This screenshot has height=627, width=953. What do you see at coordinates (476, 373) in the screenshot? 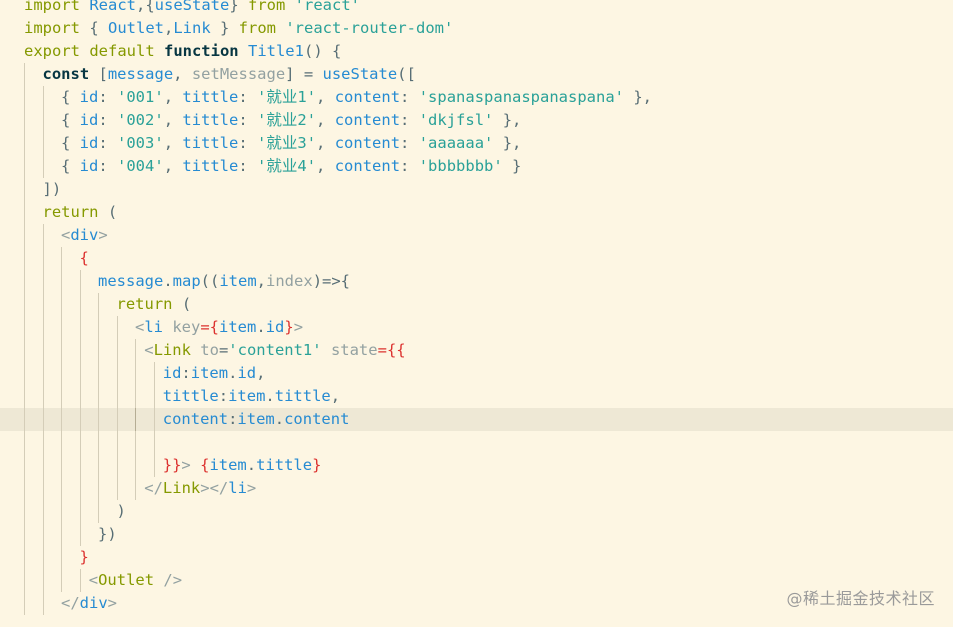
I see `code-line: id:item.id,` at bounding box center [476, 373].